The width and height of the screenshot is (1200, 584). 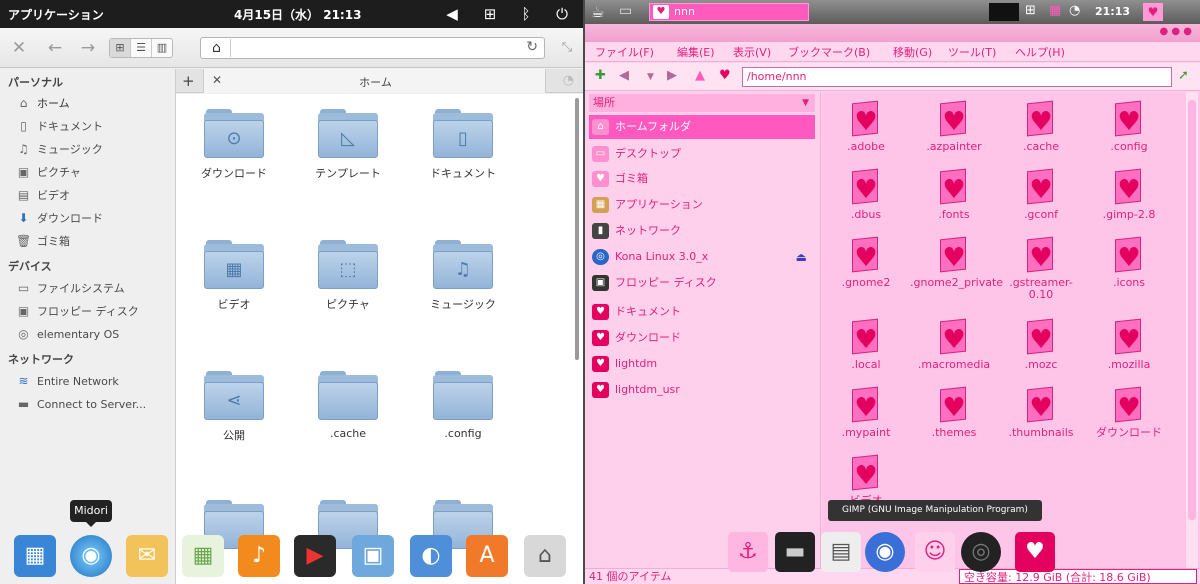 What do you see at coordinates (88, 149) in the screenshot?
I see `sidebar-item-music: ♫ ミュージック` at bounding box center [88, 149].